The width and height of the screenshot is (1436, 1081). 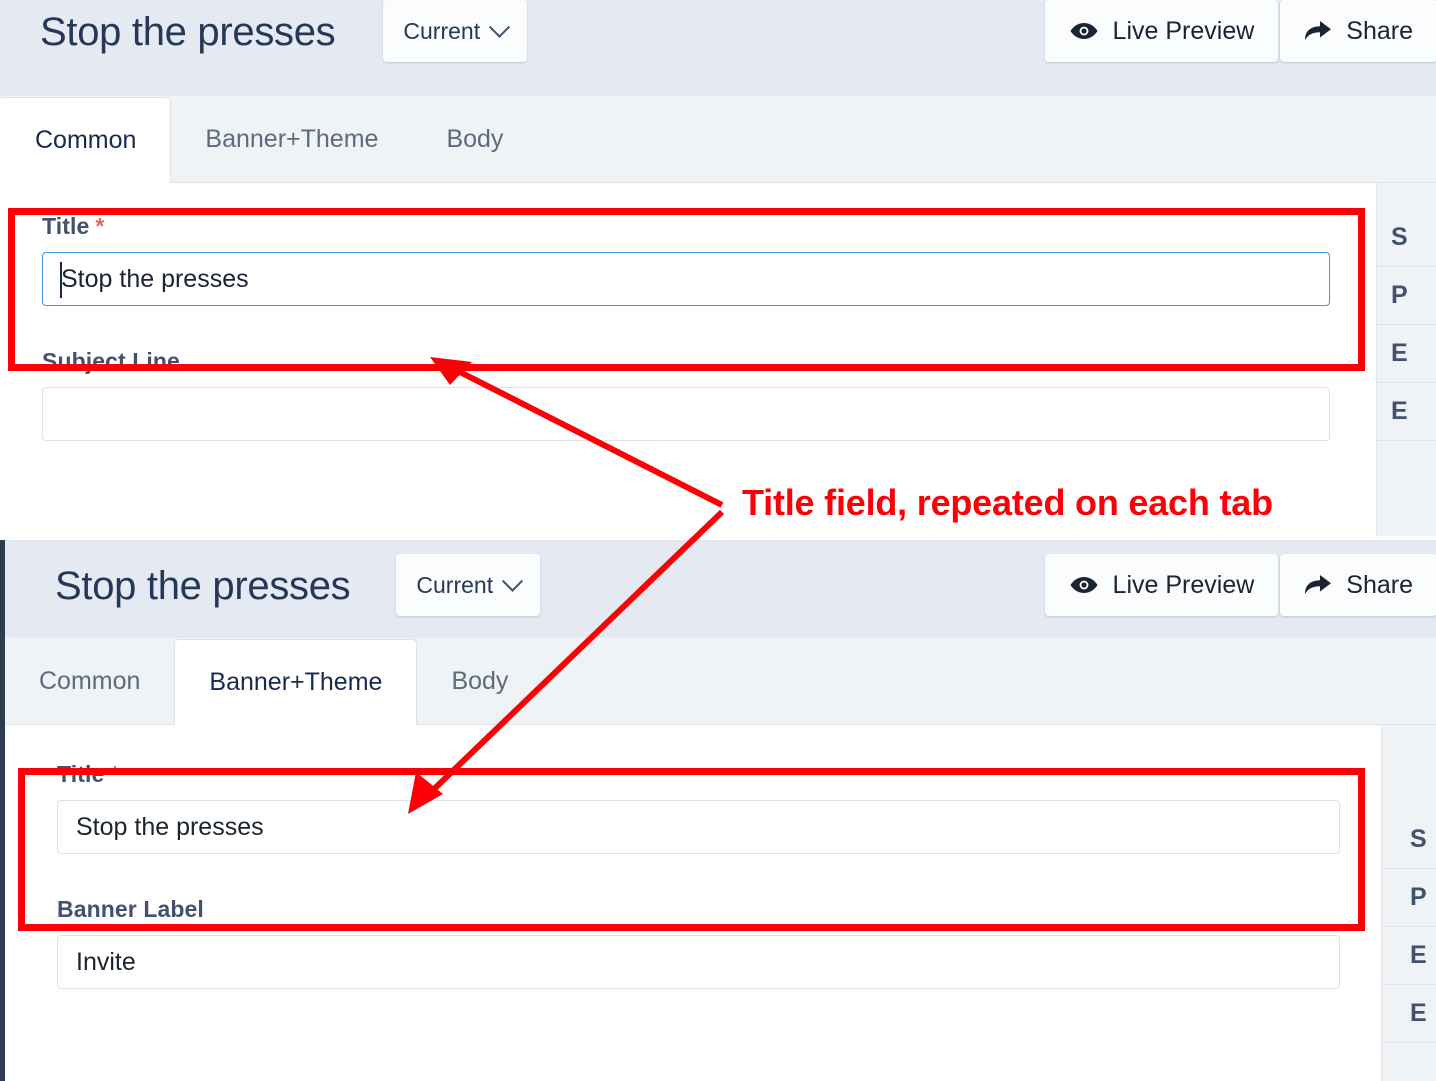 I want to click on field-label-banner-label: Banner Label, so click(x=698, y=909).